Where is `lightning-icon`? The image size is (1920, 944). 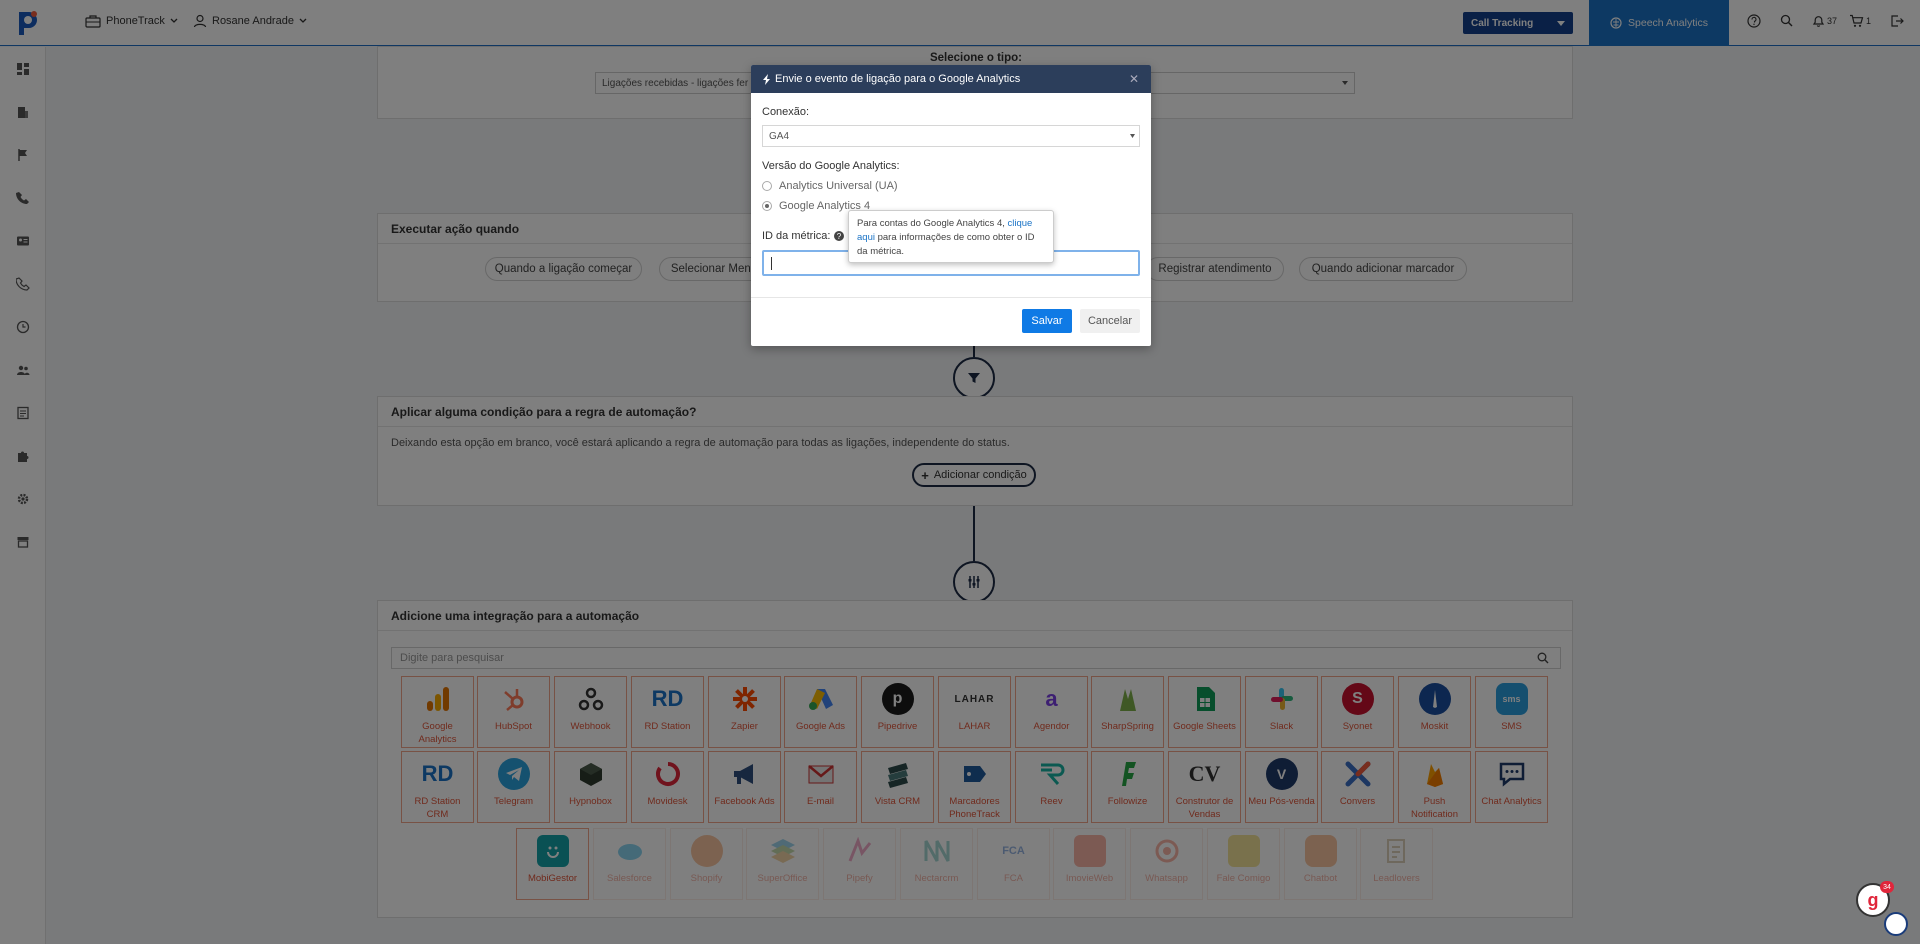
lightning-icon is located at coordinates (766, 79).